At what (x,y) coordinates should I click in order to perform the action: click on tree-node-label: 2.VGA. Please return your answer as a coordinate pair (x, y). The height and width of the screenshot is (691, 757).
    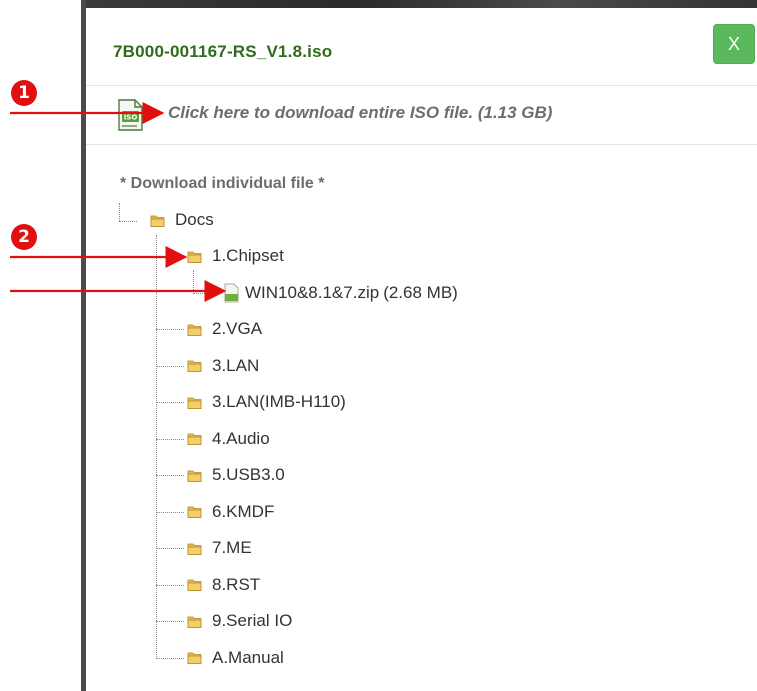
    Looking at the image, I should click on (237, 328).